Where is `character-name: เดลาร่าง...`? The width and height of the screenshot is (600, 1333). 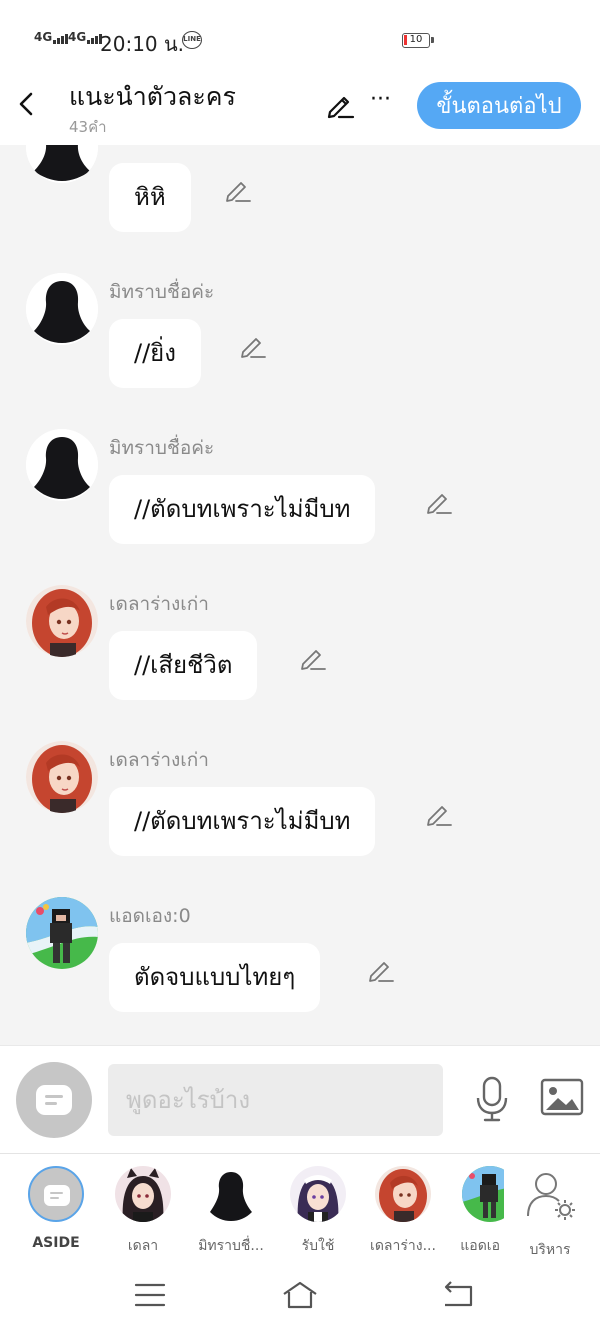
character-name: เดลาร่าง... is located at coordinates (403, 1246).